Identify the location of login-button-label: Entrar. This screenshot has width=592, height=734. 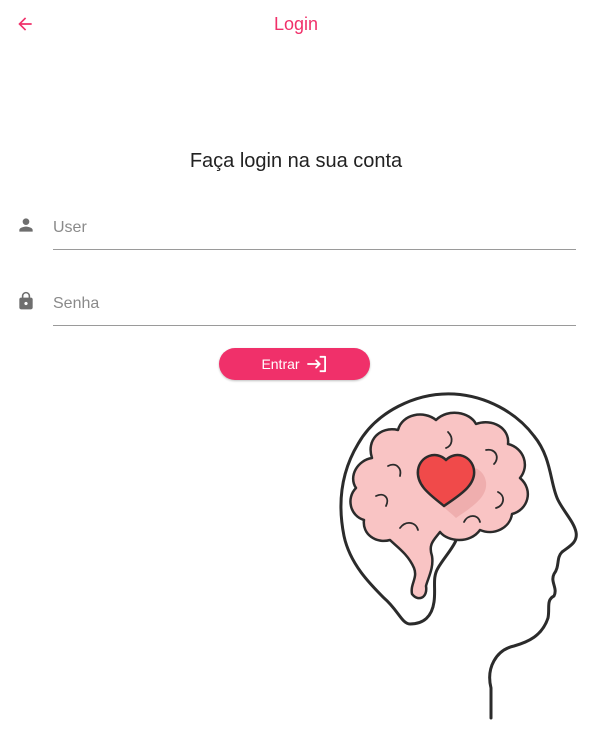
(280, 364).